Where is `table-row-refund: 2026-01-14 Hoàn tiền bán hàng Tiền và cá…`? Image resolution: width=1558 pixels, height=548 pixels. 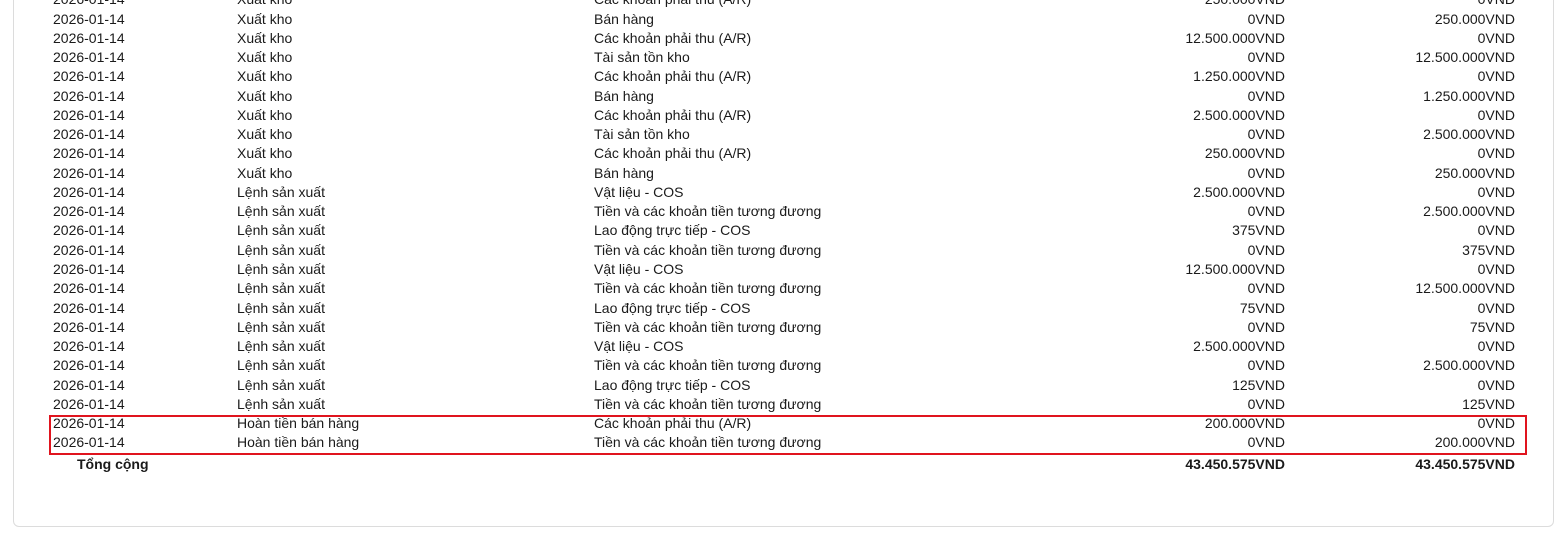 table-row-refund: 2026-01-14 Hoàn tiền bán hàng Tiền và cá… is located at coordinates (783, 442).